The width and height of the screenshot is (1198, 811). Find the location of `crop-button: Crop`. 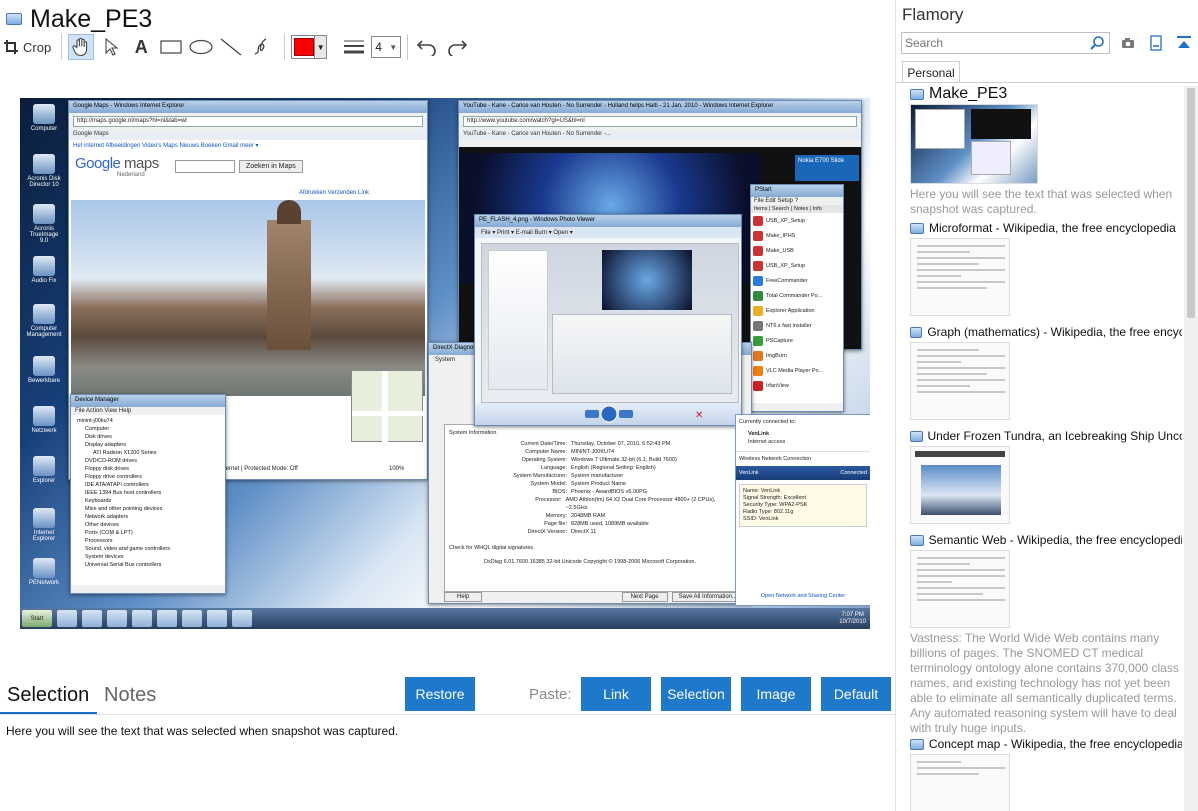

crop-button: Crop is located at coordinates (27, 47).